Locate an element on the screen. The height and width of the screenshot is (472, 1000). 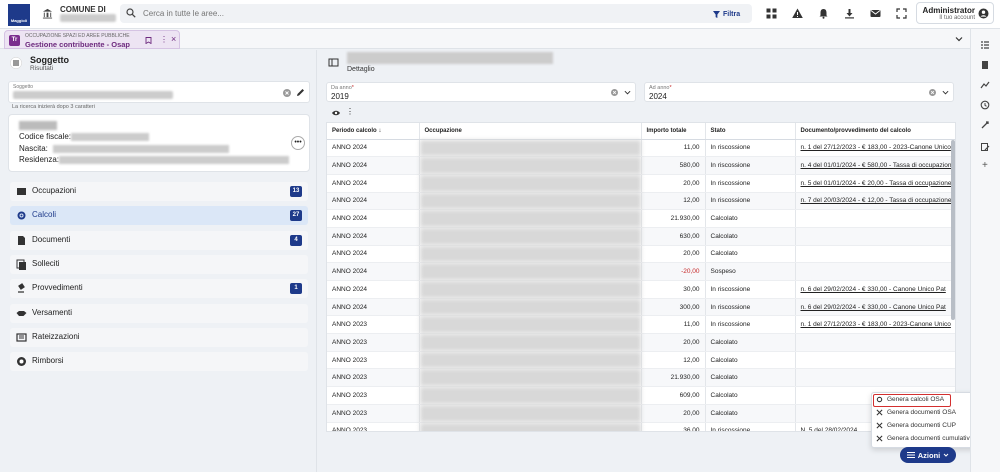
fullscreen-icon is located at coordinates (901, 13).